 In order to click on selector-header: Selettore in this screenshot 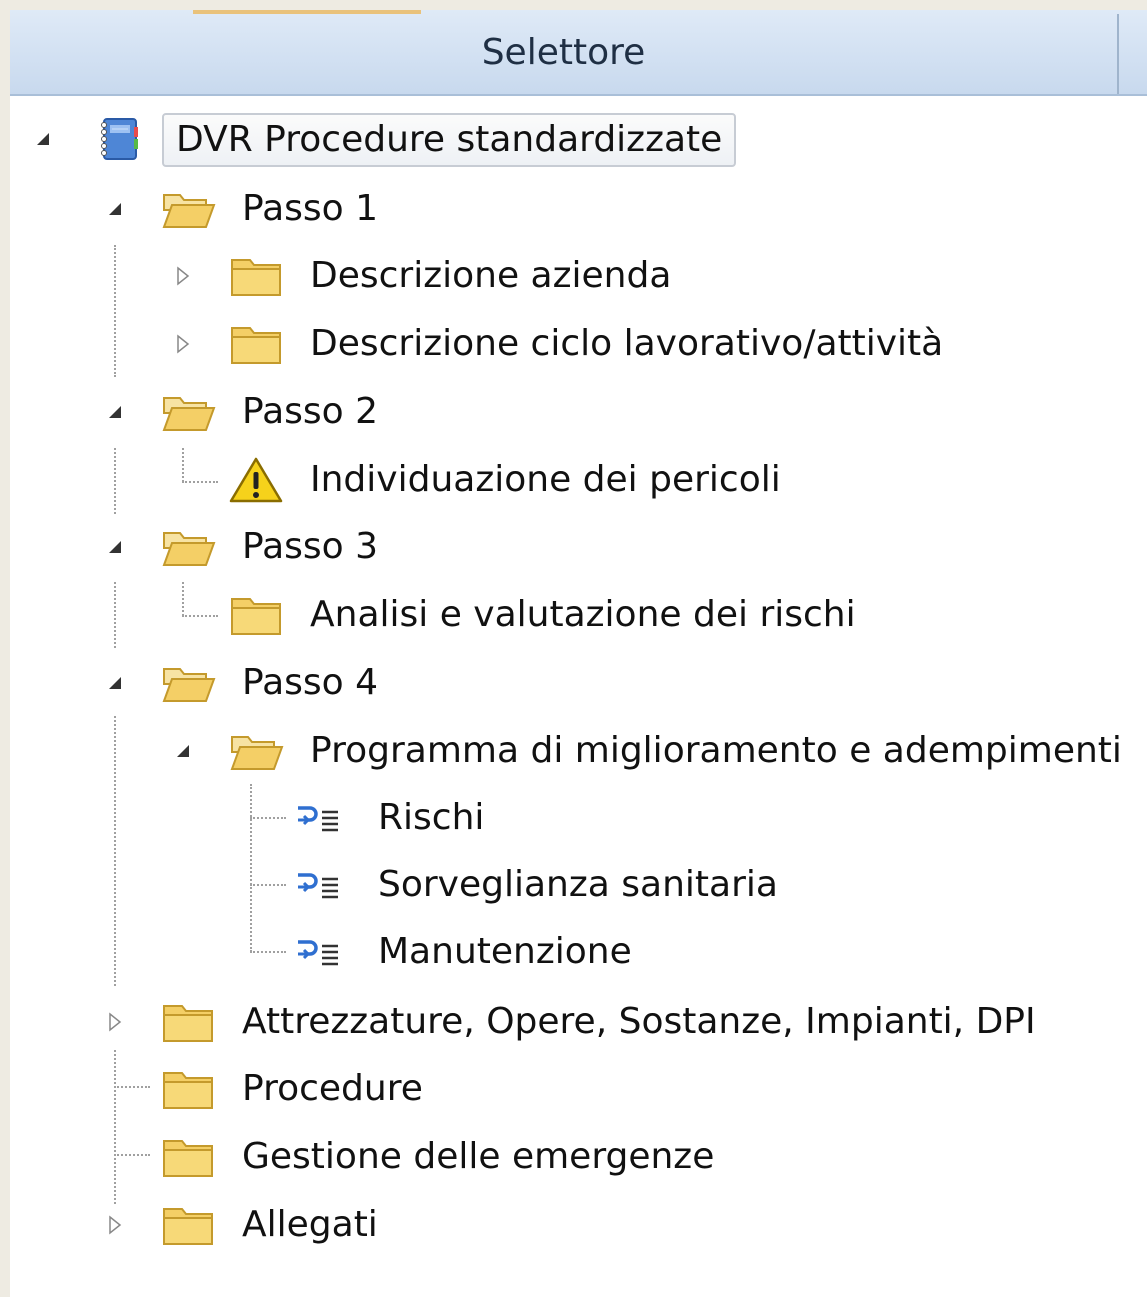, I will do `click(578, 53)`.